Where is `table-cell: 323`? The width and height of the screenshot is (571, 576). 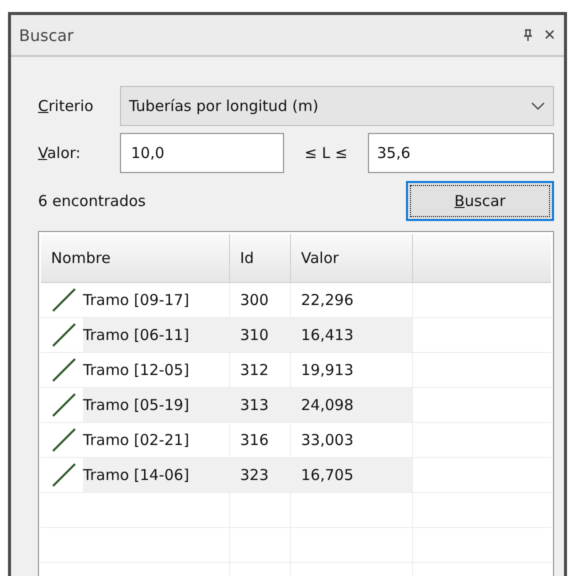
table-cell: 323 is located at coordinates (254, 475).